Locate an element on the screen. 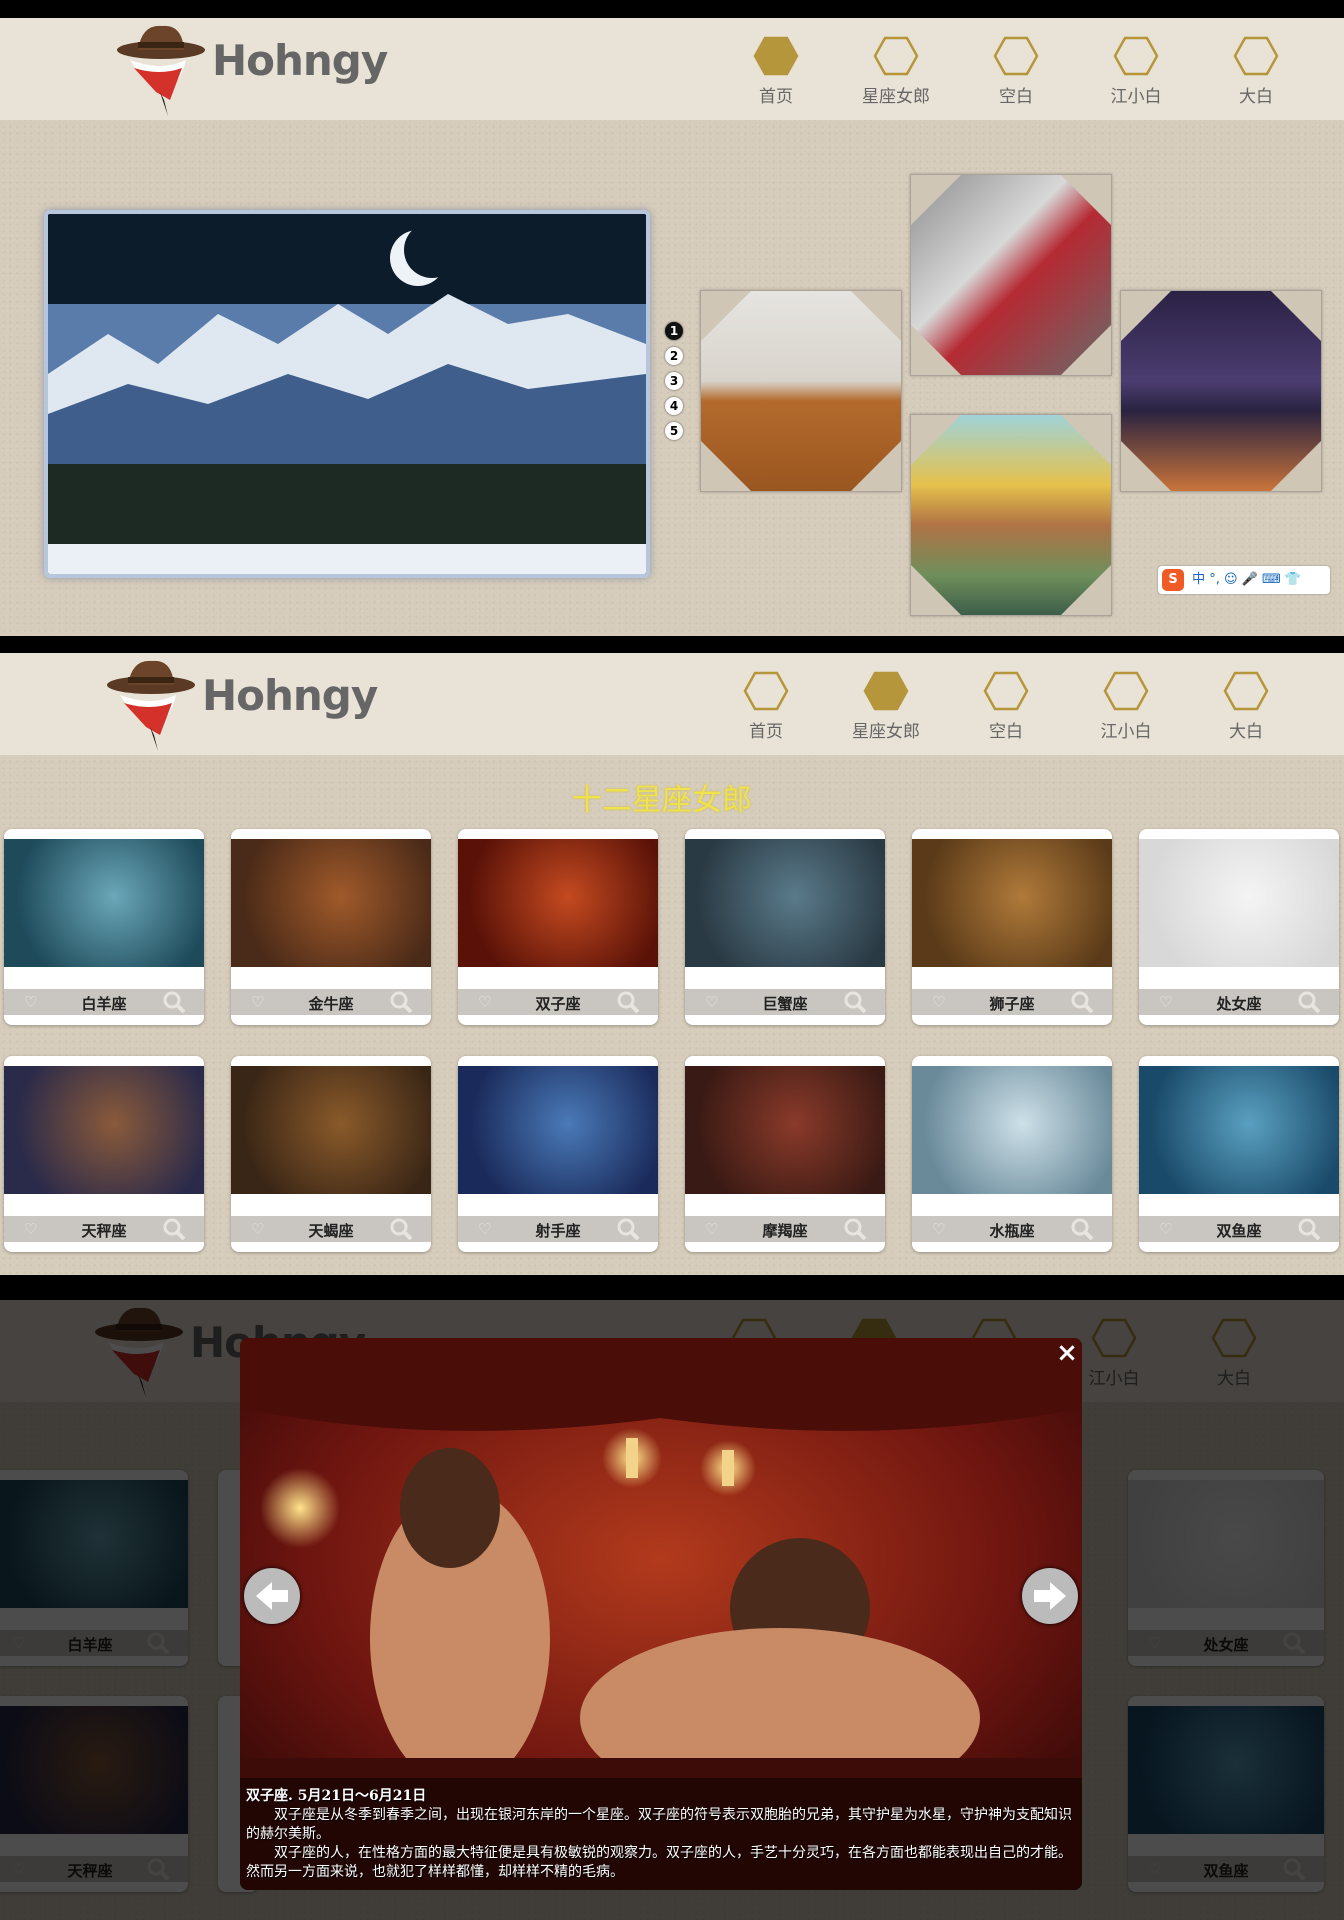  zodiac-card: ♡ 双子座 is located at coordinates (558, 927).